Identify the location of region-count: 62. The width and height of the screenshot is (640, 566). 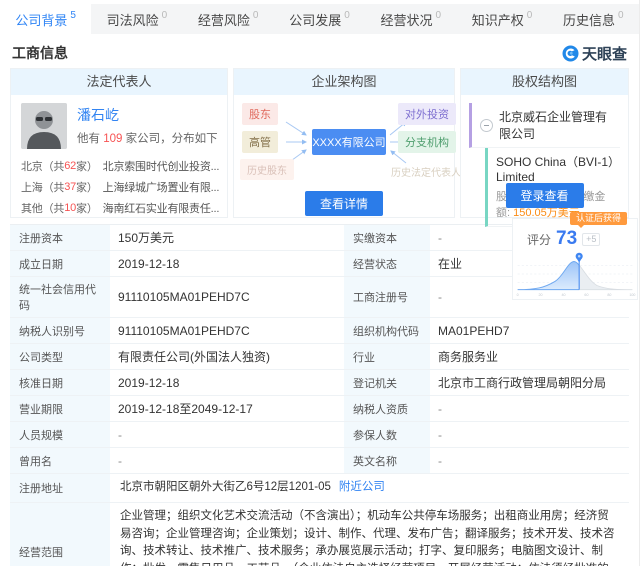
(70, 165).